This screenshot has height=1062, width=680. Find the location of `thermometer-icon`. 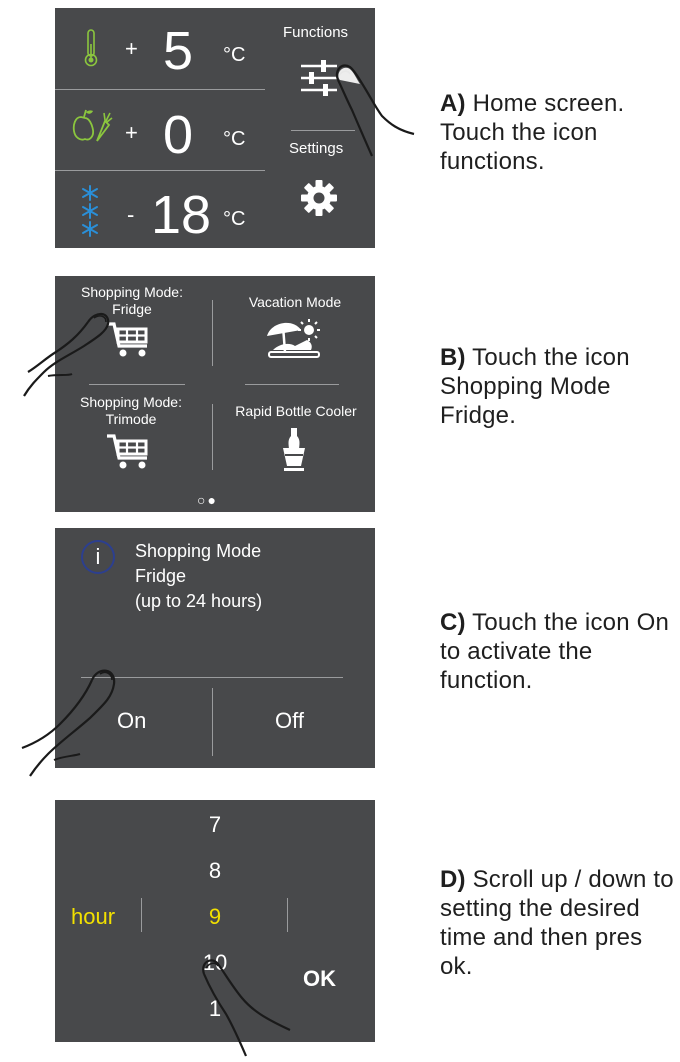

thermometer-icon is located at coordinates (91, 48).